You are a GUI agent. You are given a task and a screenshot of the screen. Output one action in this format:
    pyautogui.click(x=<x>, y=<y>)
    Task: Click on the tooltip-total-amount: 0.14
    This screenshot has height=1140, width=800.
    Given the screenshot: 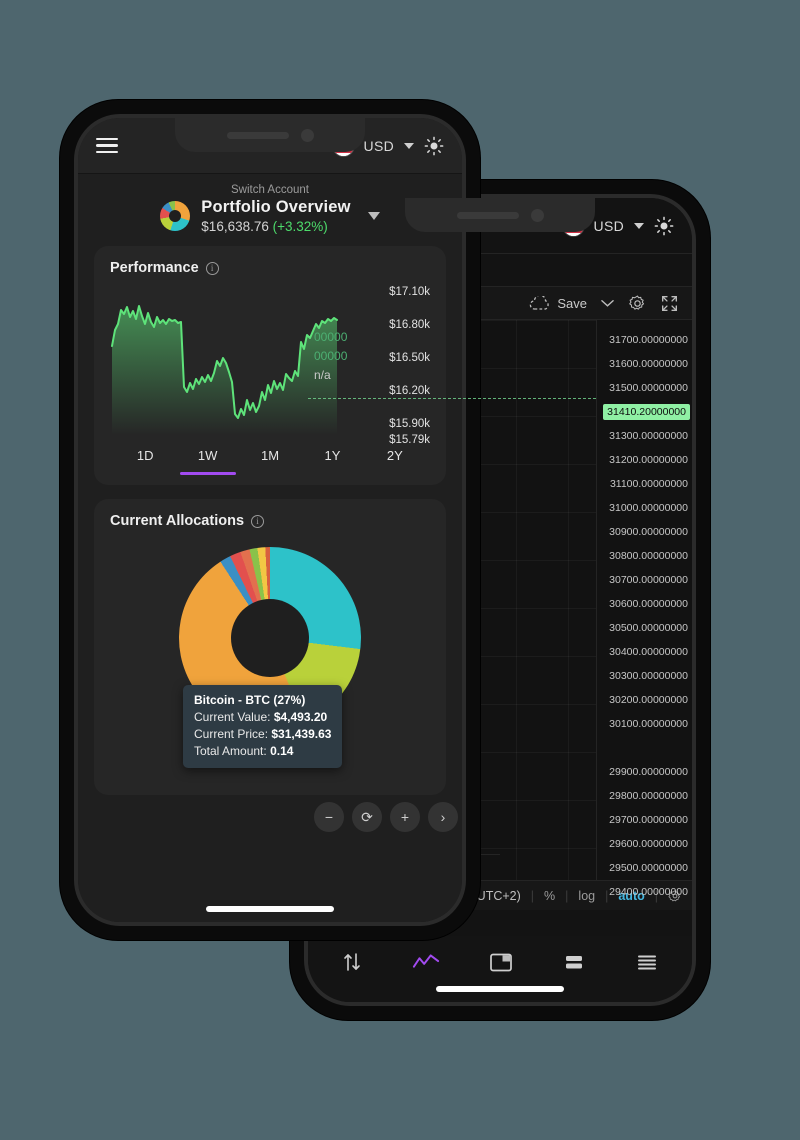 What is the action you would take?
    pyautogui.click(x=282, y=751)
    